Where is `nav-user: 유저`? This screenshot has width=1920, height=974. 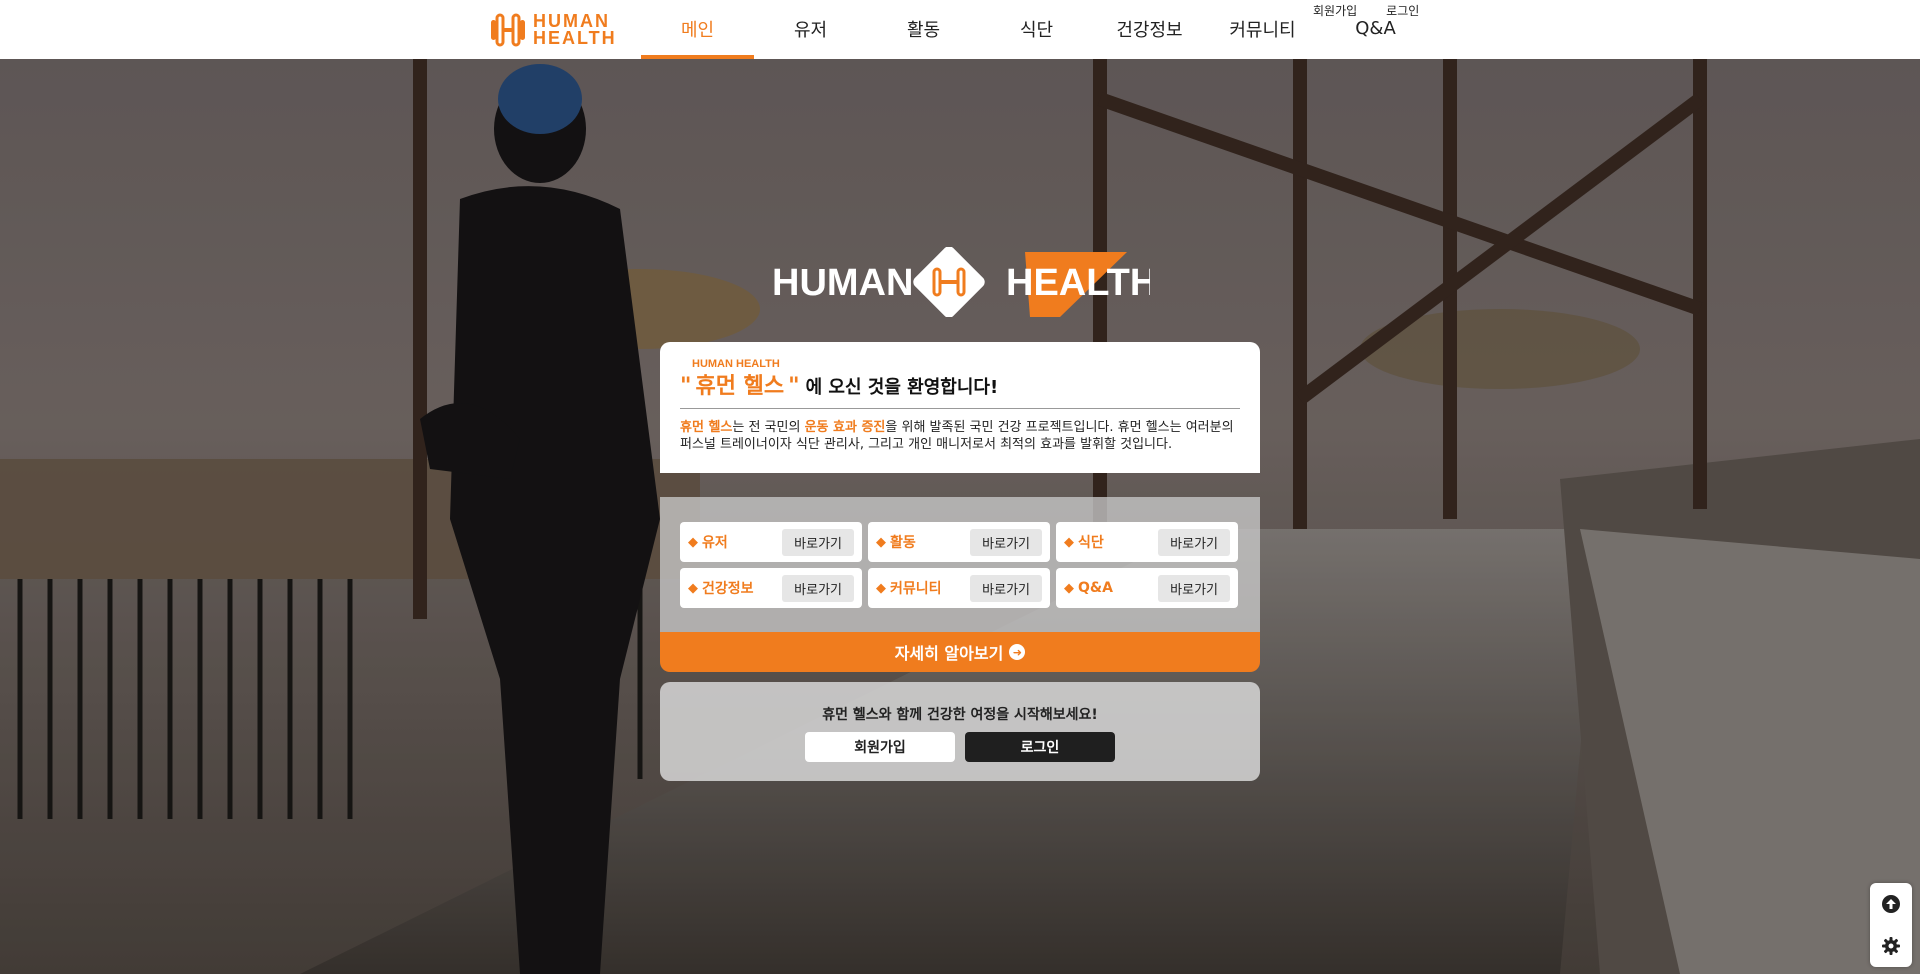 nav-user: 유저 is located at coordinates (810, 29).